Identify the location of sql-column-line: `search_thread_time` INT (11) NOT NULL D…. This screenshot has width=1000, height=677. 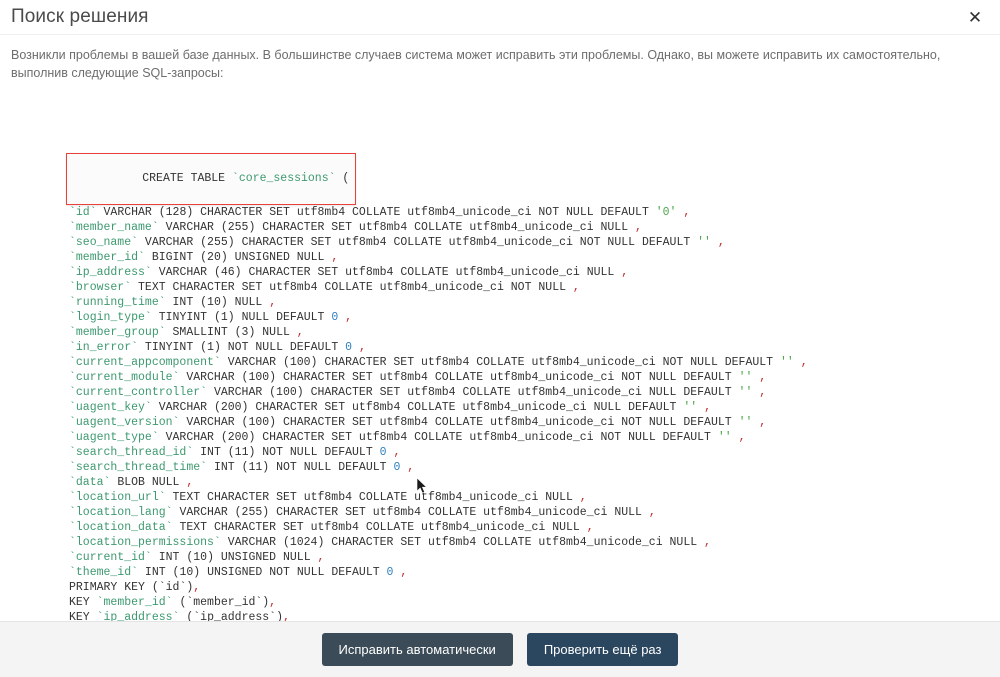
(242, 467).